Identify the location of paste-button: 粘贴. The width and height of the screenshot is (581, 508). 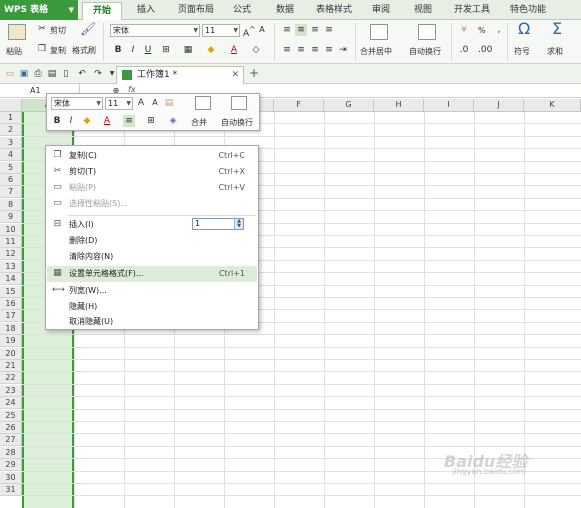
(14, 51).